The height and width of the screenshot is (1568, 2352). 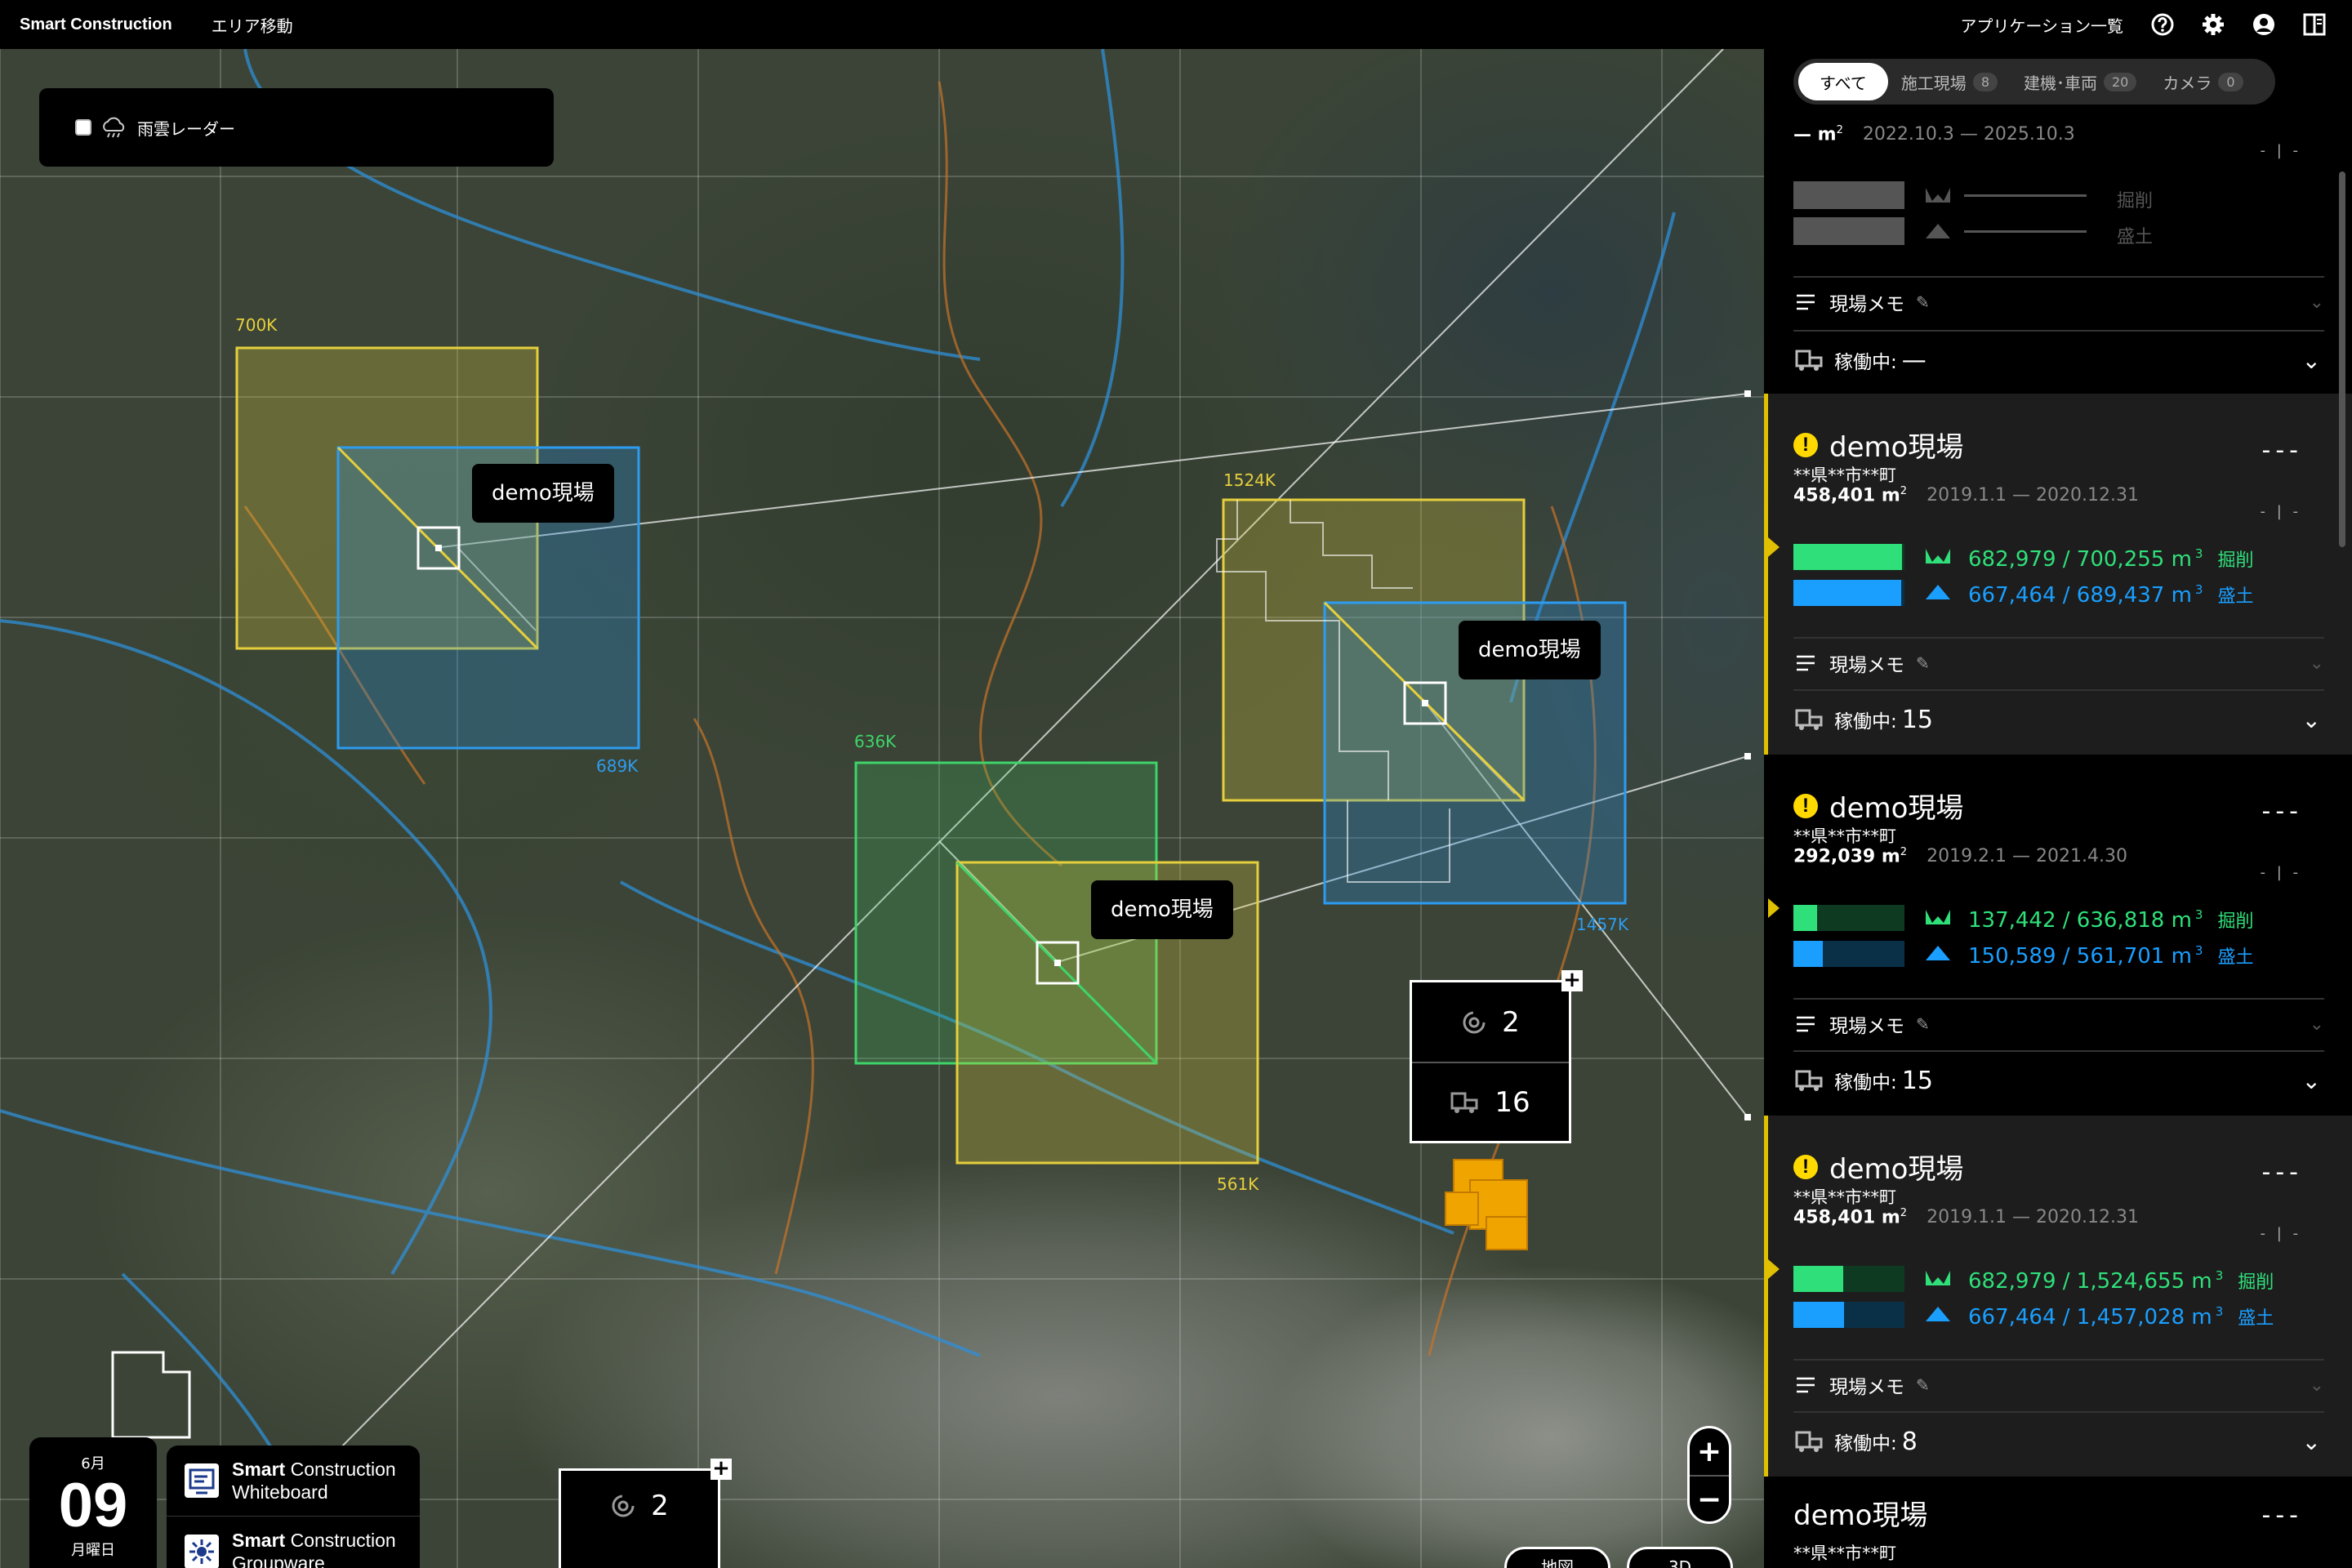 What do you see at coordinates (2213, 24) in the screenshot?
I see `gear-icon` at bounding box center [2213, 24].